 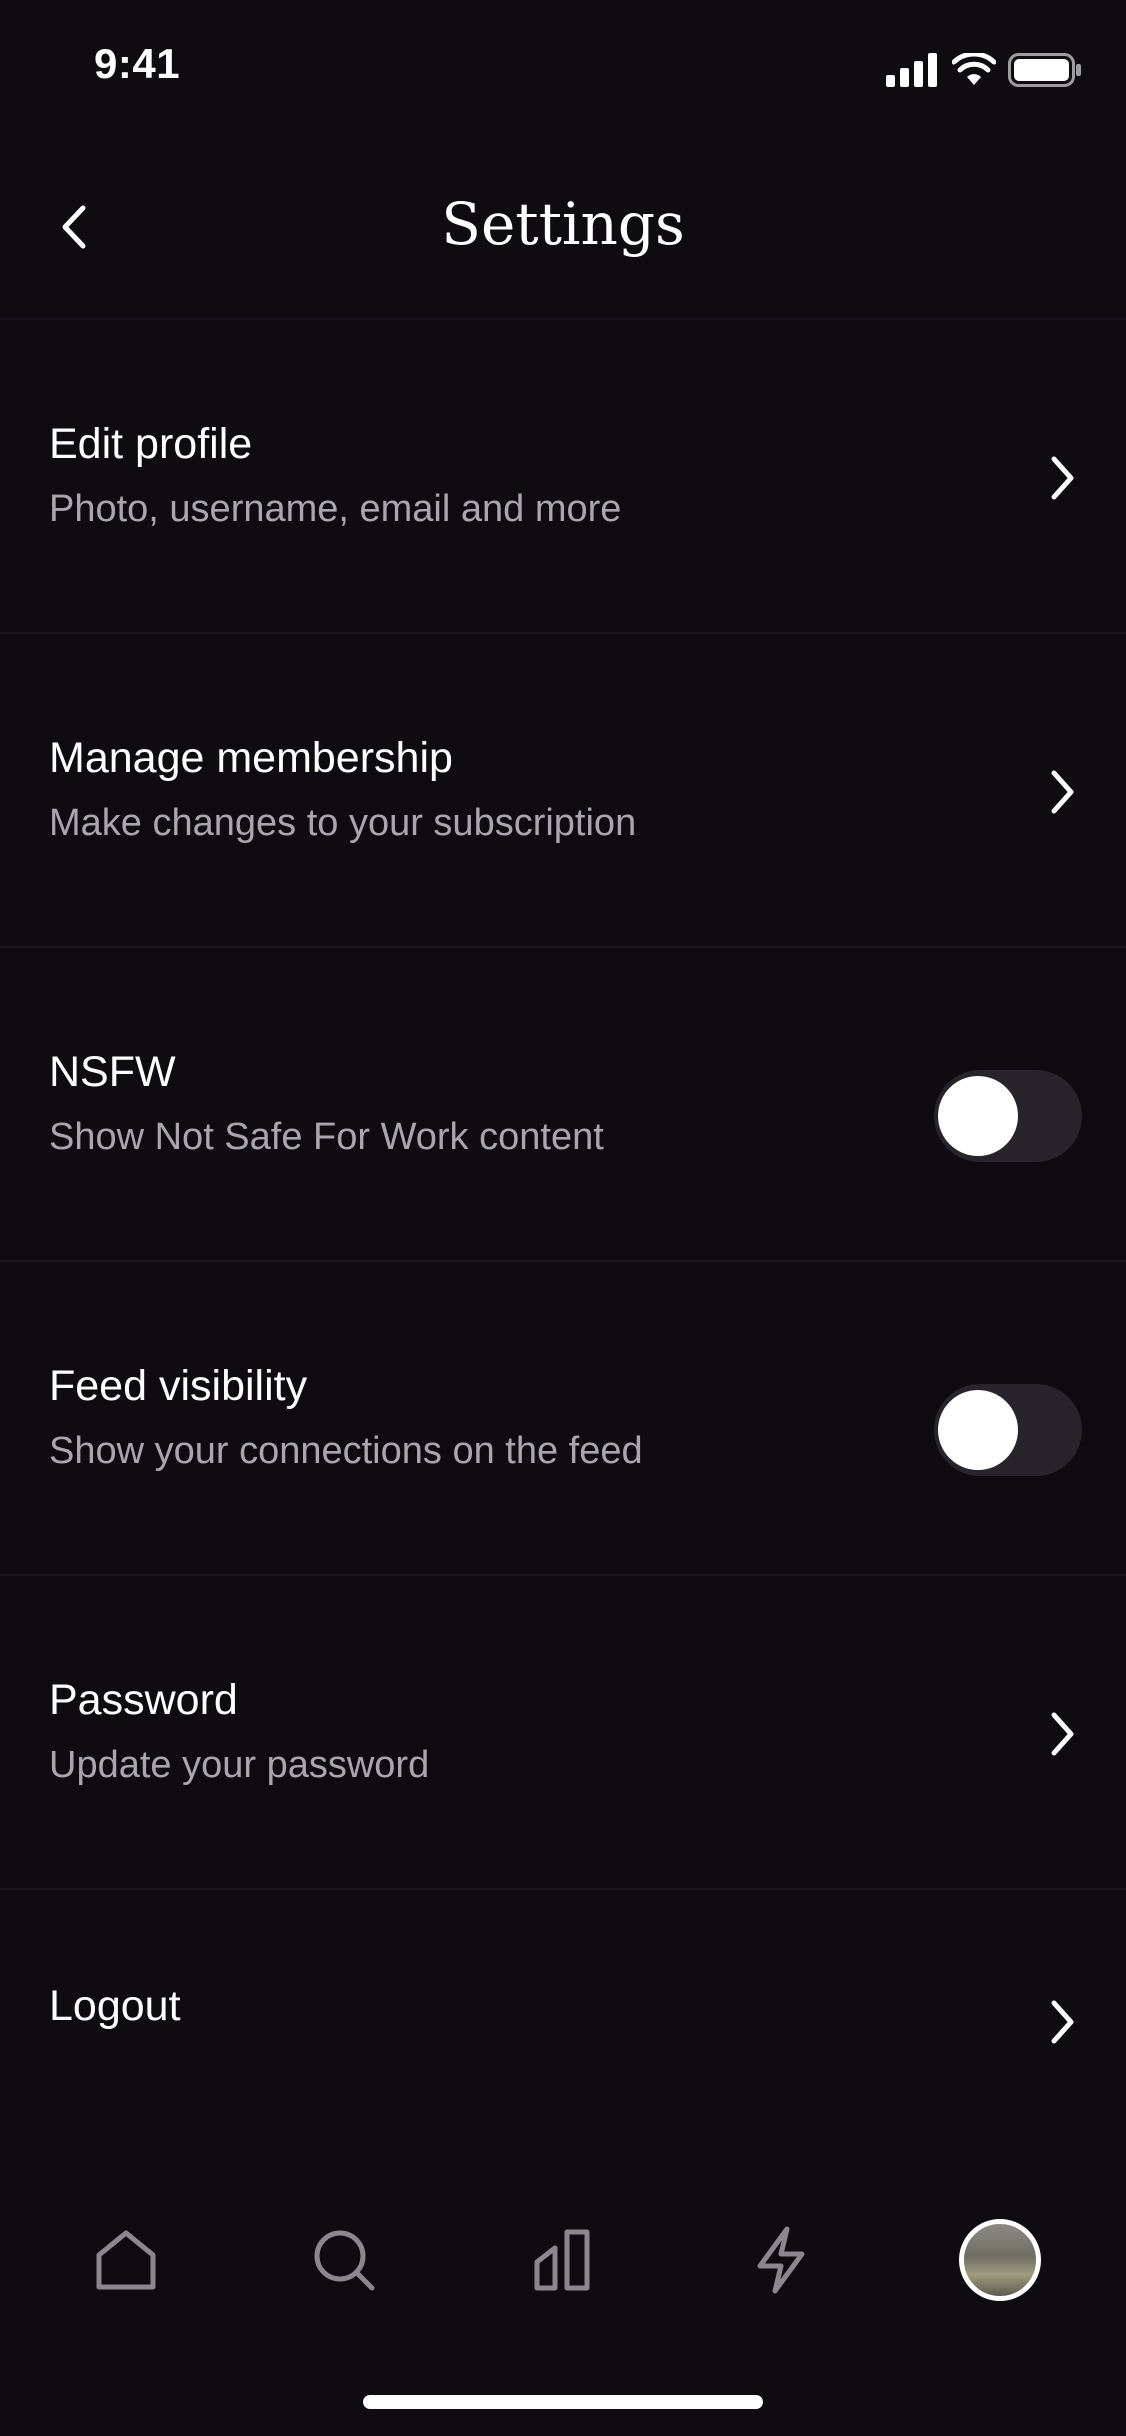 I want to click on home-icon, so click(x=126, y=2260).